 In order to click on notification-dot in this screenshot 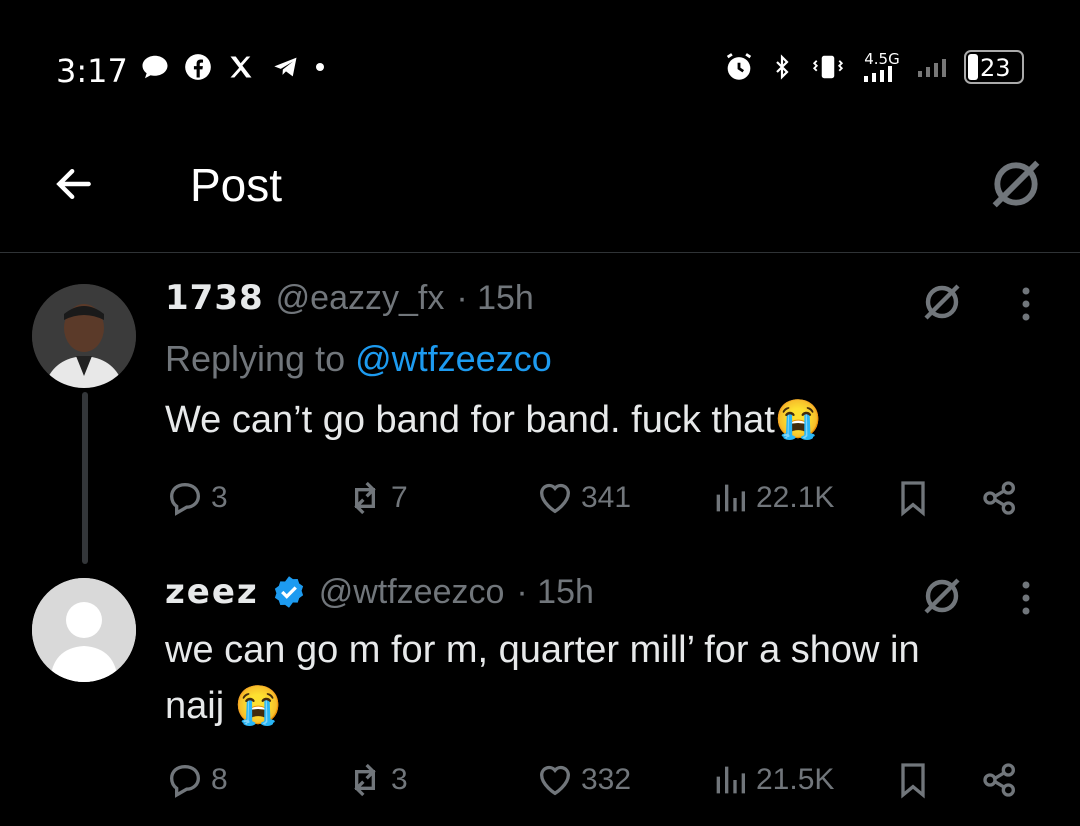, I will do `click(320, 67)`.